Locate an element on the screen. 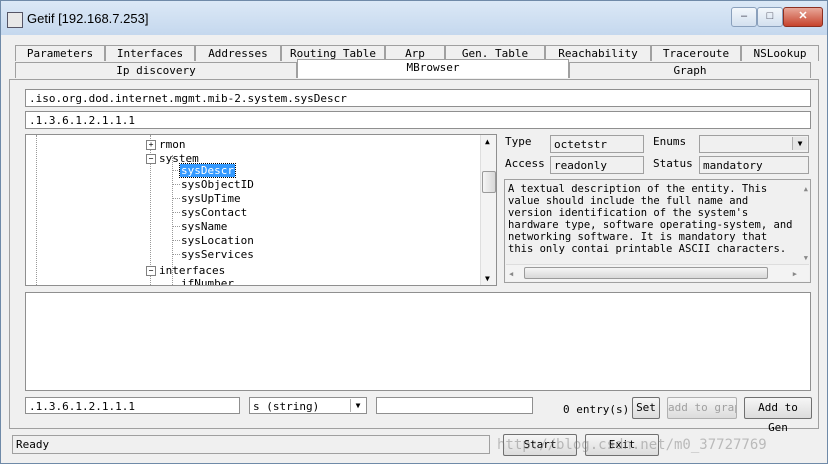 The image size is (828, 464). type-value: octetstr is located at coordinates (597, 144).